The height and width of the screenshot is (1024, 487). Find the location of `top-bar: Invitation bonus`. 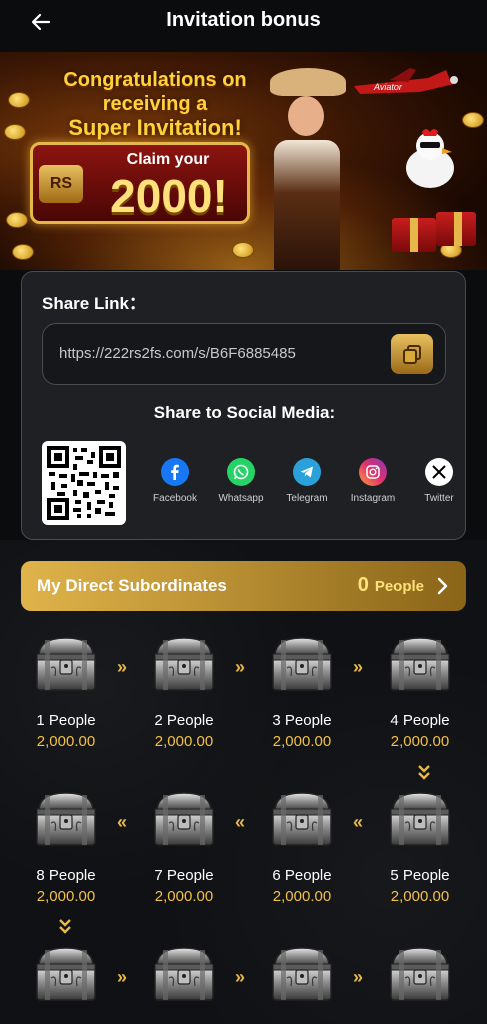

top-bar: Invitation bonus is located at coordinates (243, 26).